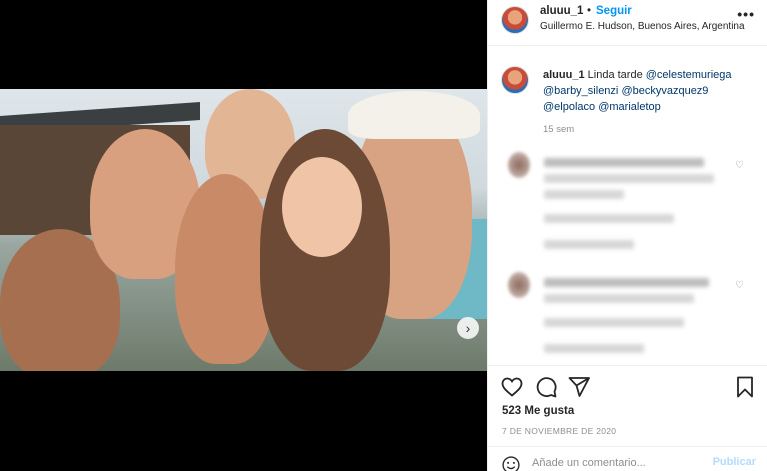  Describe the element at coordinates (615, 75) in the screenshot. I see `caption-body: Linda tarde` at that location.